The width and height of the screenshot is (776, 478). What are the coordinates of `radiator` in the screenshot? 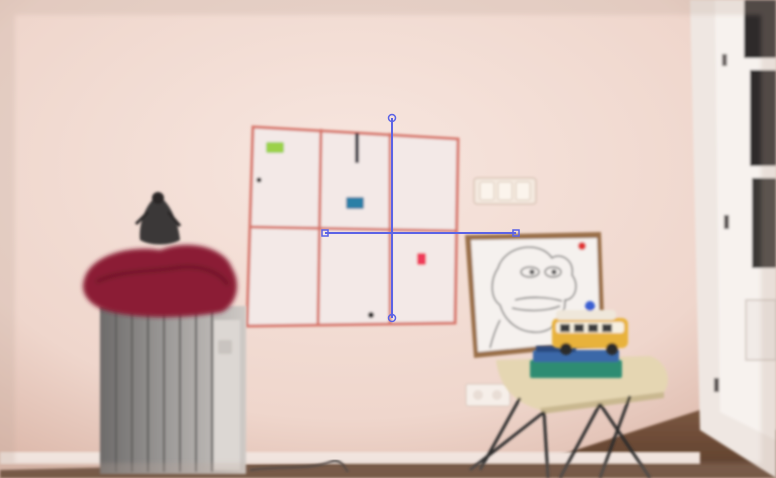 It's located at (173, 390).